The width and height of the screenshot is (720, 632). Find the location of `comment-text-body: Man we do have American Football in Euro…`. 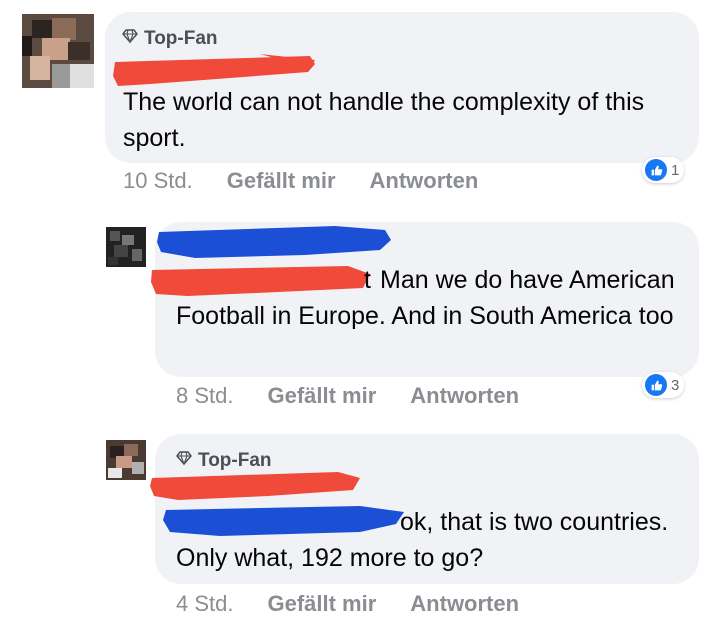

comment-text-body: Man we do have American Football in Euro… is located at coordinates (425, 298).